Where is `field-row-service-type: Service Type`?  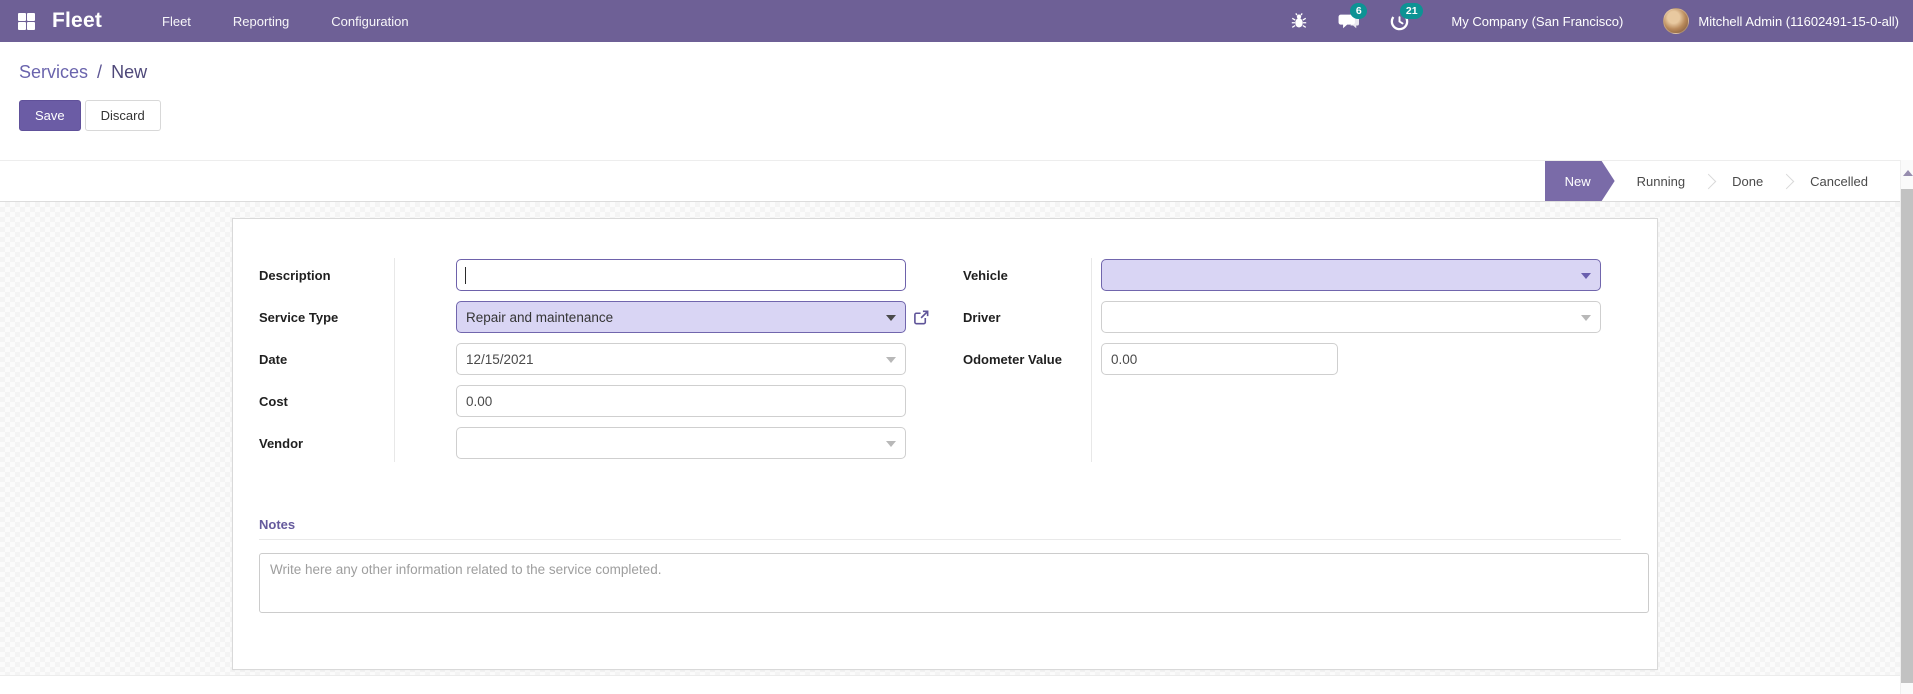 field-row-service-type: Service Type is located at coordinates (594, 317).